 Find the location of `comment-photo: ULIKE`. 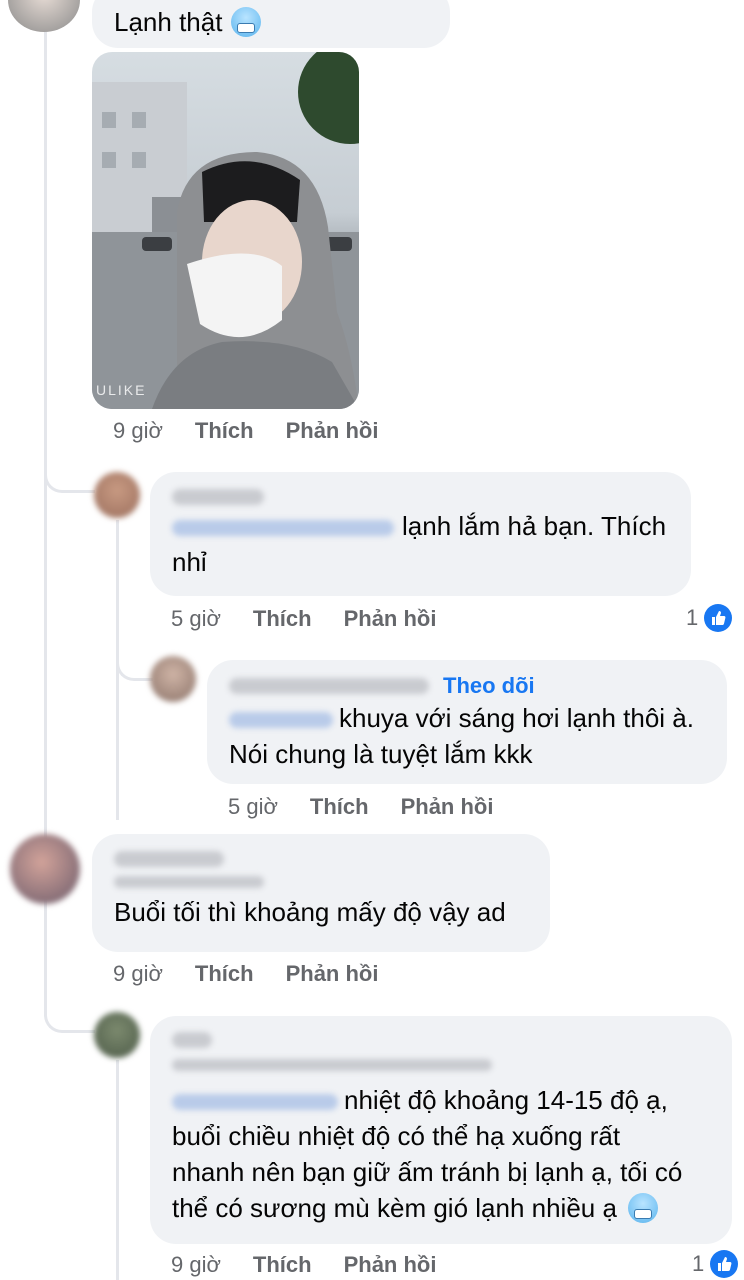

comment-photo: ULIKE is located at coordinates (225, 230).